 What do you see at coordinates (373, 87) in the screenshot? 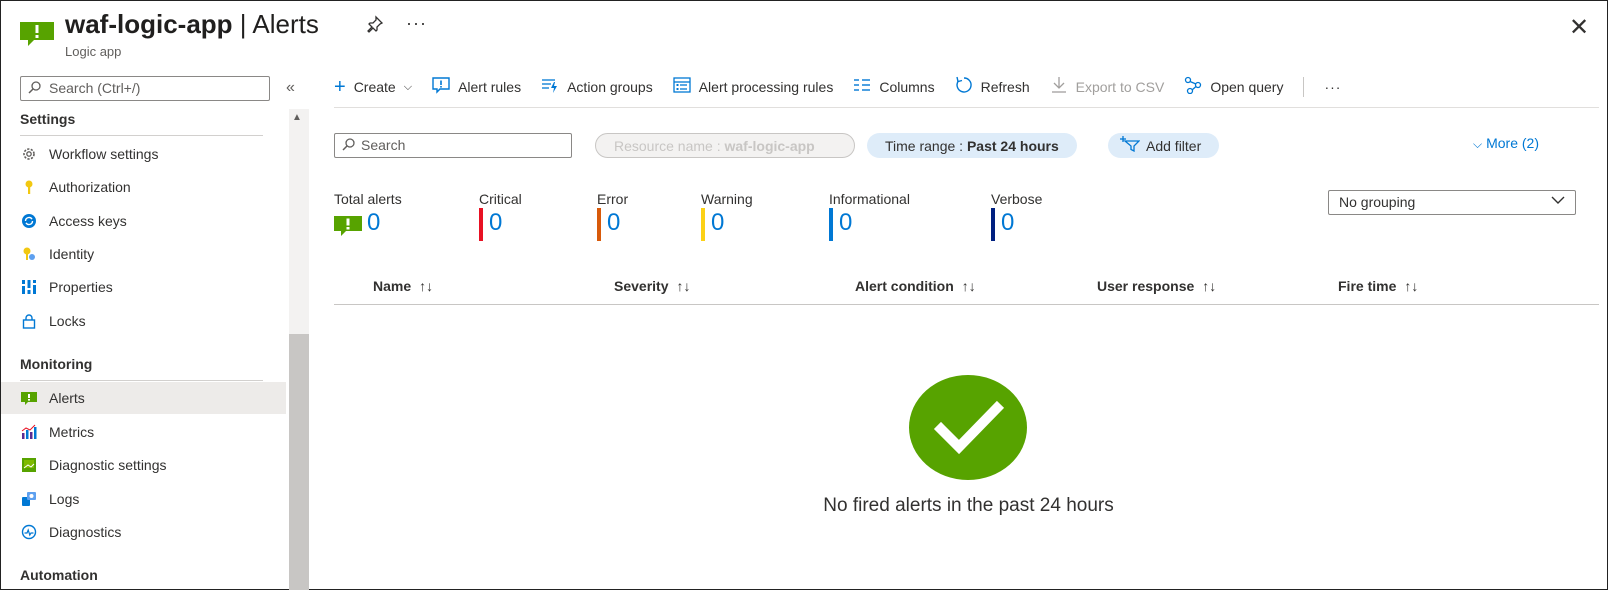
I see `create-button: + Create ⌵` at bounding box center [373, 87].